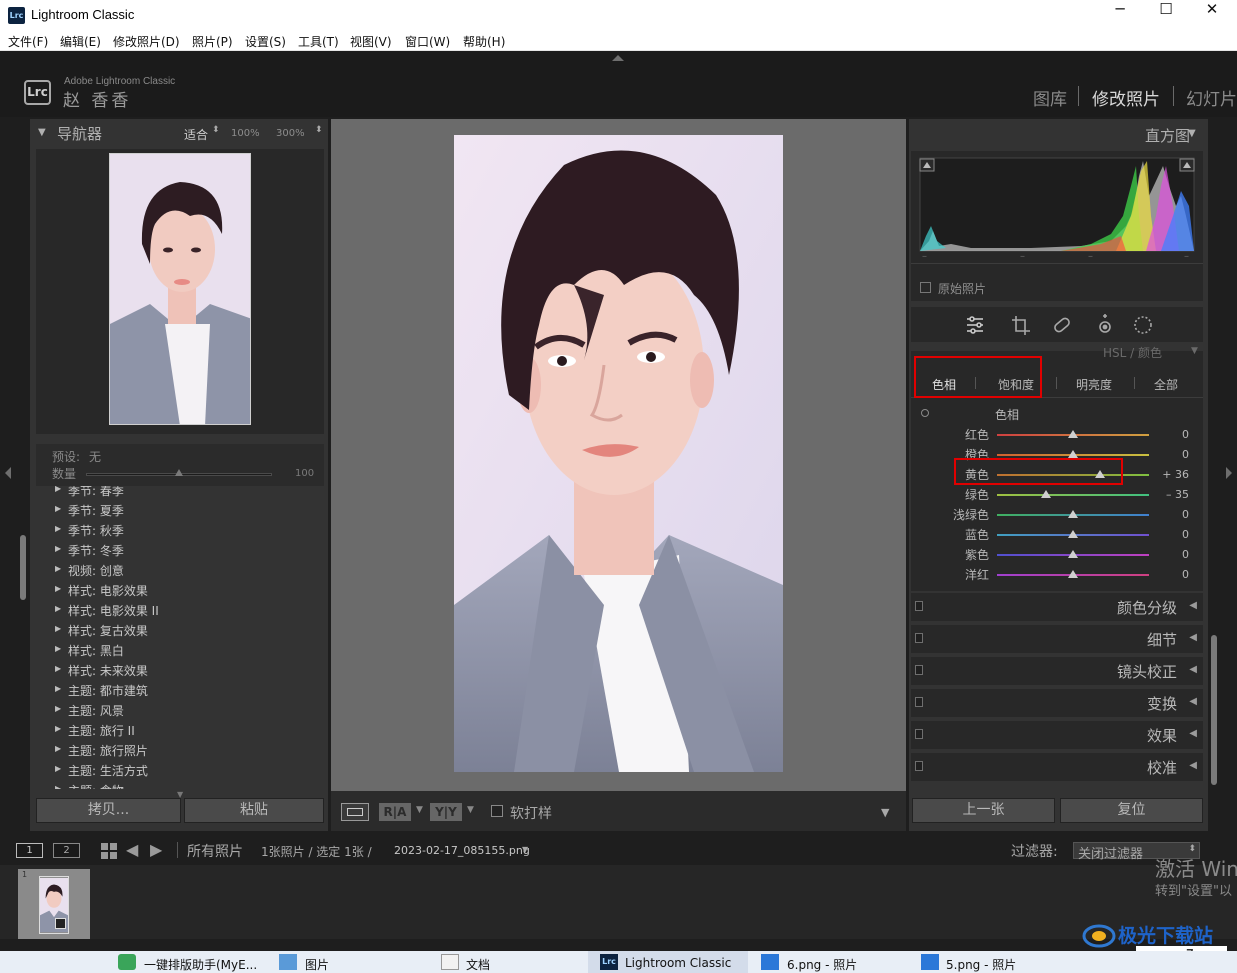  Describe the element at coordinates (180, 289) in the screenshot. I see `navigator-thumbnail` at that location.